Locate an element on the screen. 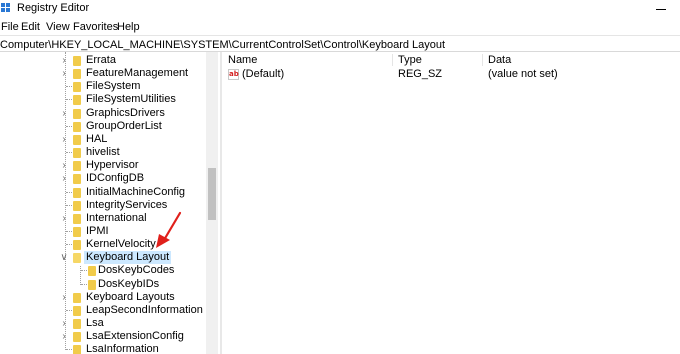 Image resolution: width=680 pixels, height=354 pixels. tree-item-label: IDConfigDB is located at coordinates (115, 178).